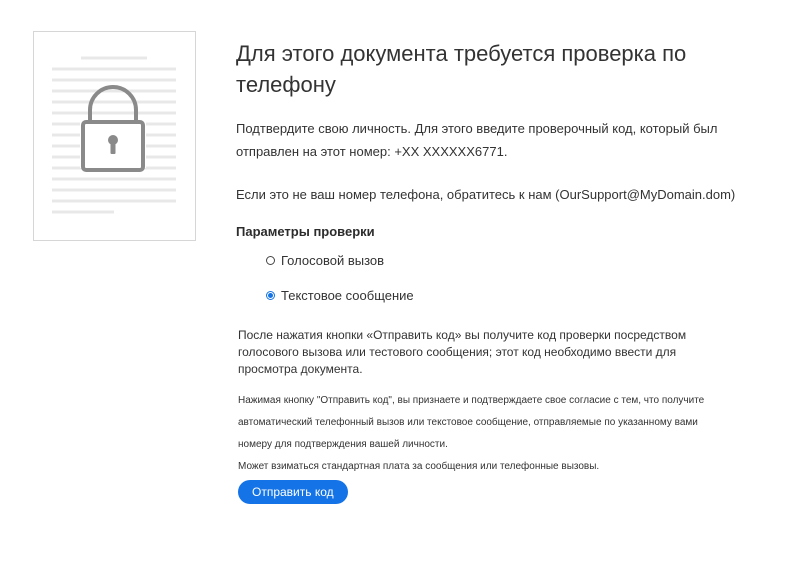  What do you see at coordinates (521, 295) in the screenshot?
I see `option-text-message: Текстовое сообщение` at bounding box center [521, 295].